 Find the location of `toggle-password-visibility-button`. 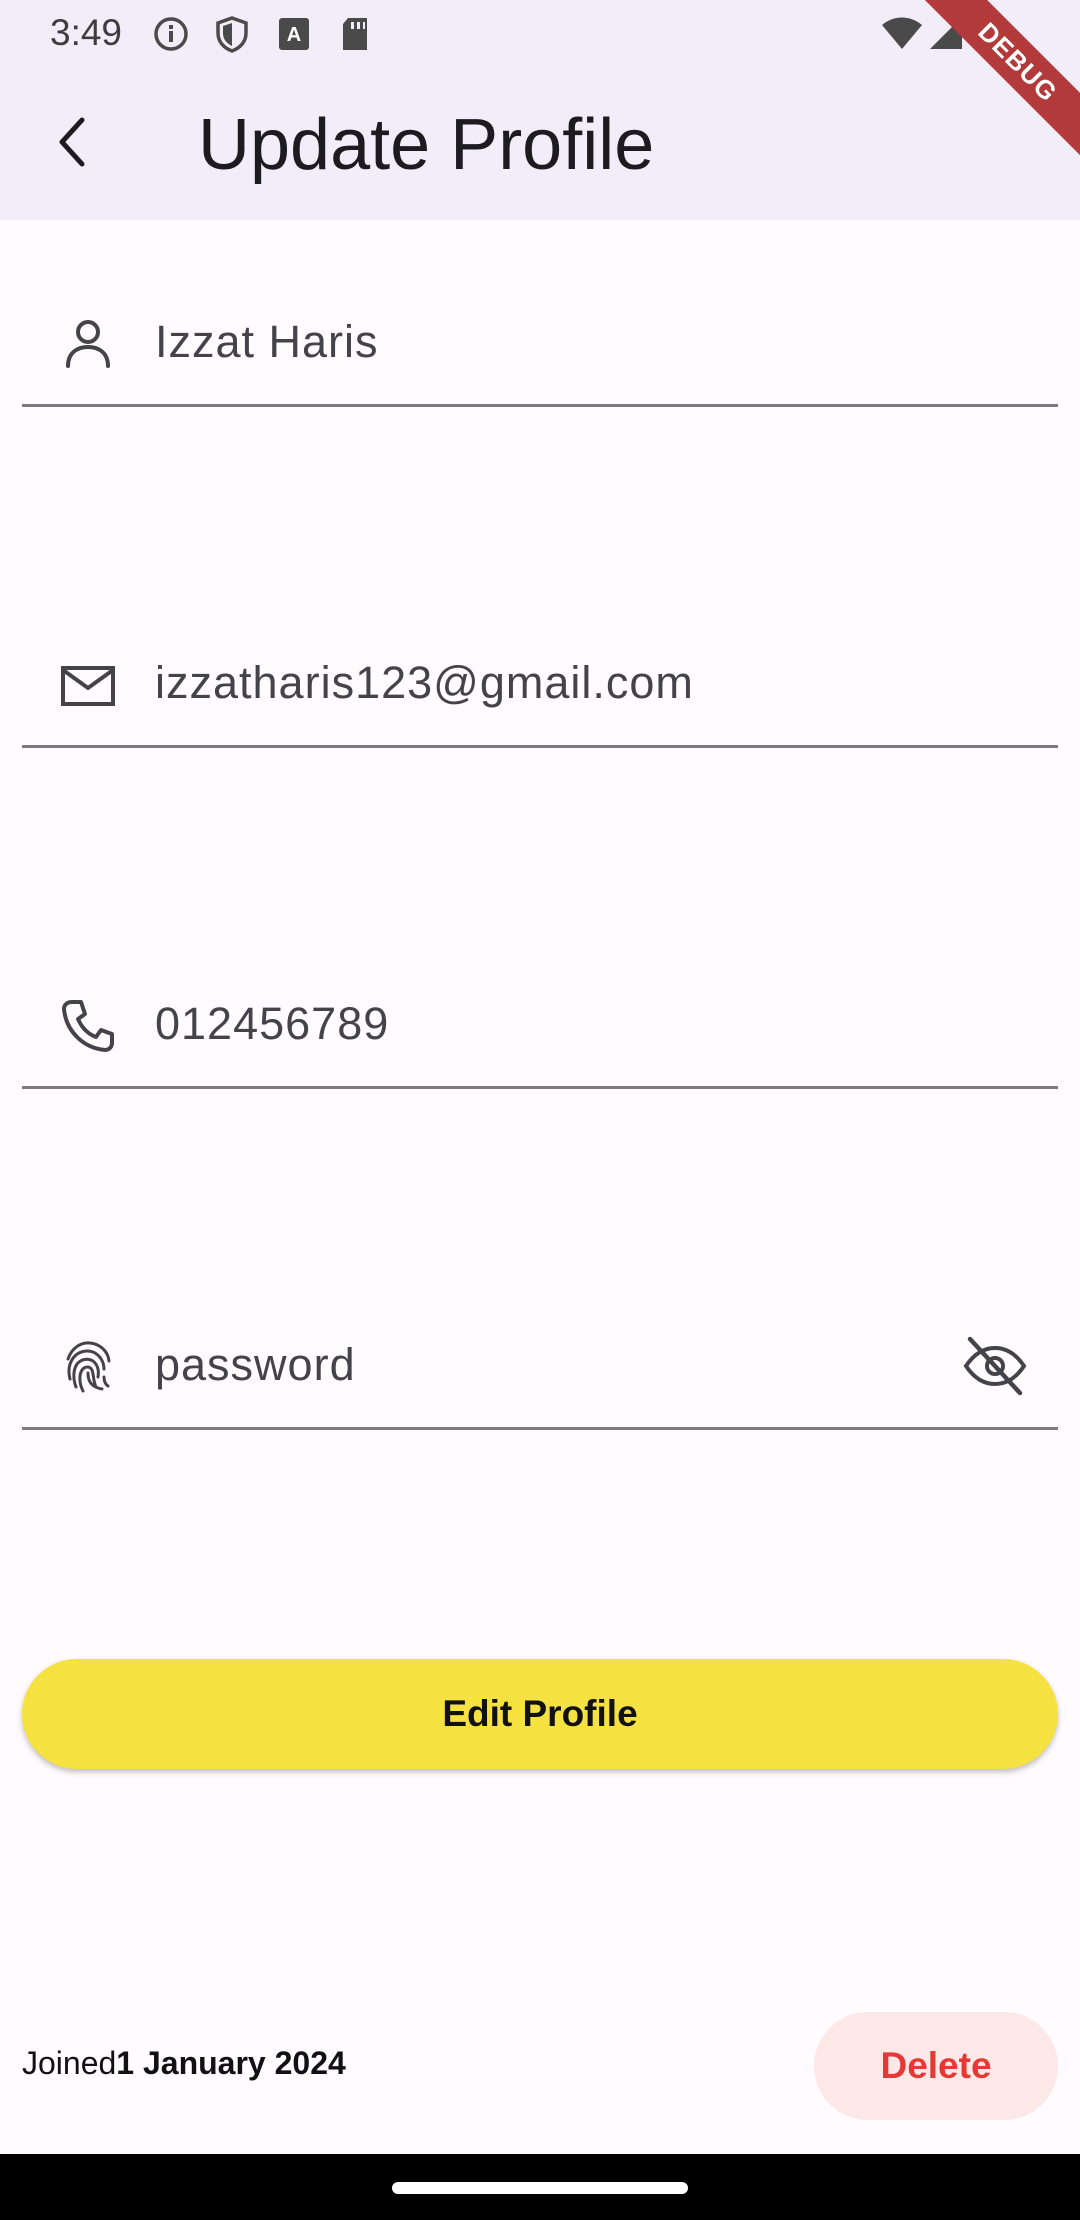

toggle-password-visibility-button is located at coordinates (995, 1366).